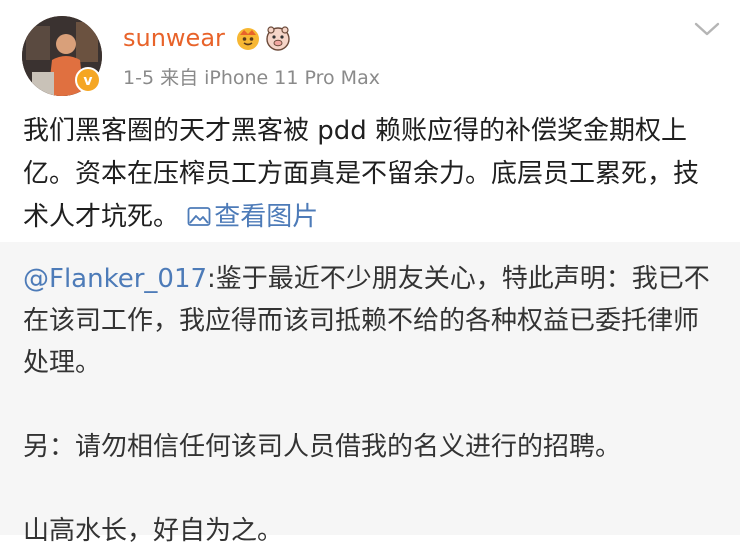  Describe the element at coordinates (174, 38) in the screenshot. I see `username: sunwear` at that location.